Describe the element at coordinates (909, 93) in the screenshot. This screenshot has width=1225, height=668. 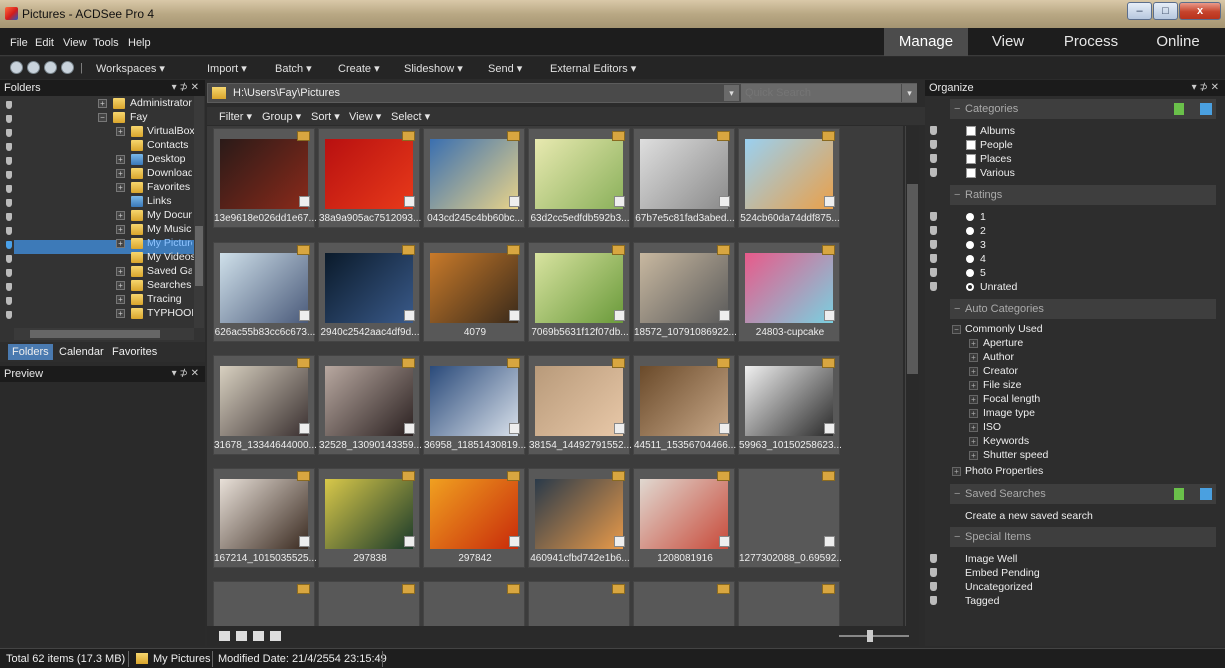
I see `search-dropdown-icon: ▾` at that location.